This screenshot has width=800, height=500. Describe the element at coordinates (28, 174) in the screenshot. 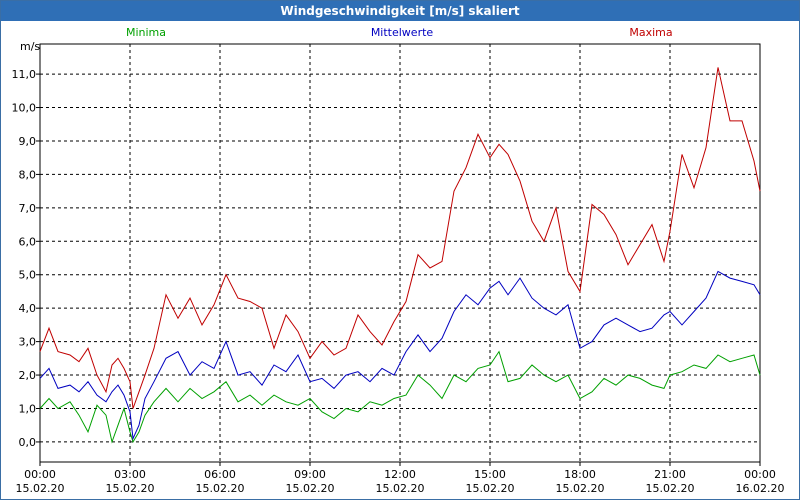

I see `y-tick-label: 8,0` at that location.